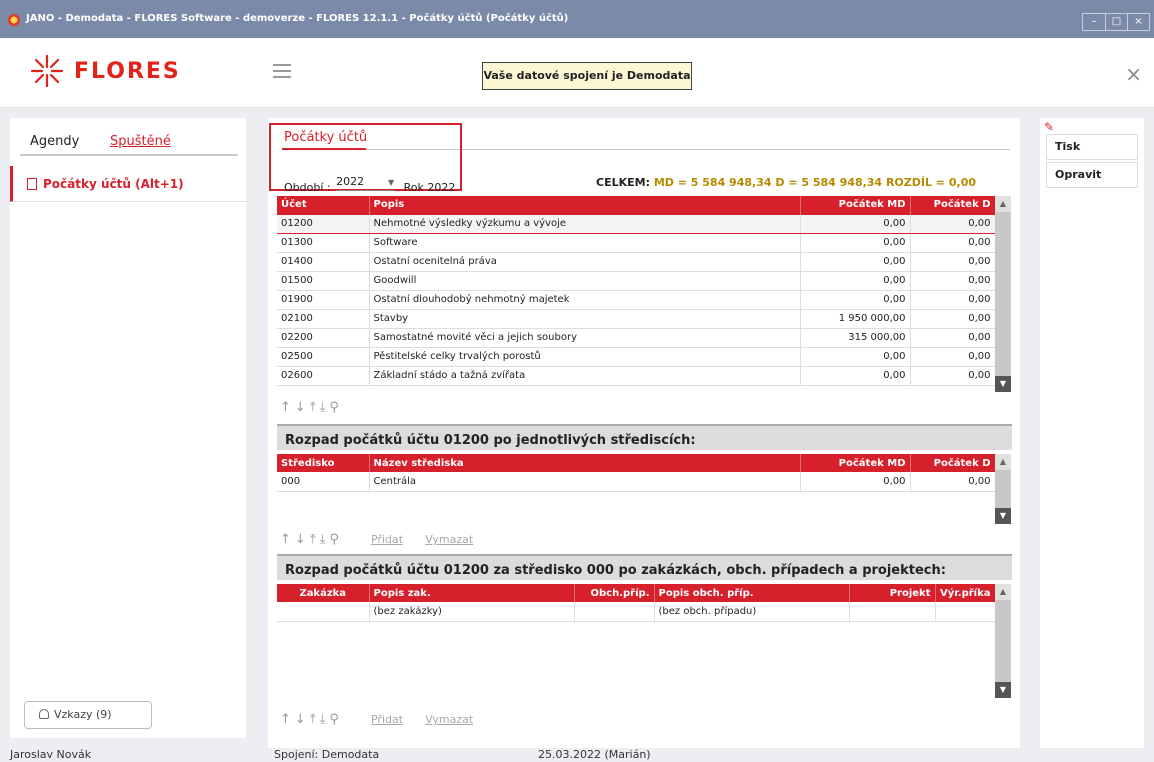 Image resolution: width=1154 pixels, height=762 pixels. What do you see at coordinates (636, 612) in the screenshot?
I see `table-row: (bez zakázky) (bez obch. případu)` at bounding box center [636, 612].